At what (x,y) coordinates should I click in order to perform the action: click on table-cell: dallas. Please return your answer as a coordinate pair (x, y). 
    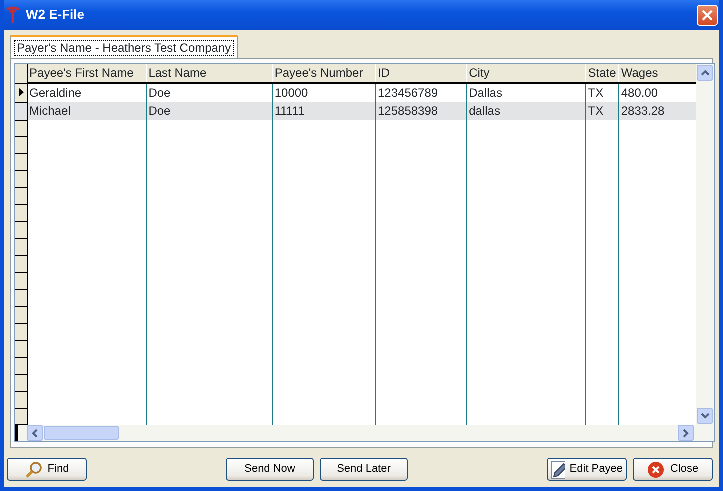
    Looking at the image, I should click on (526, 111).